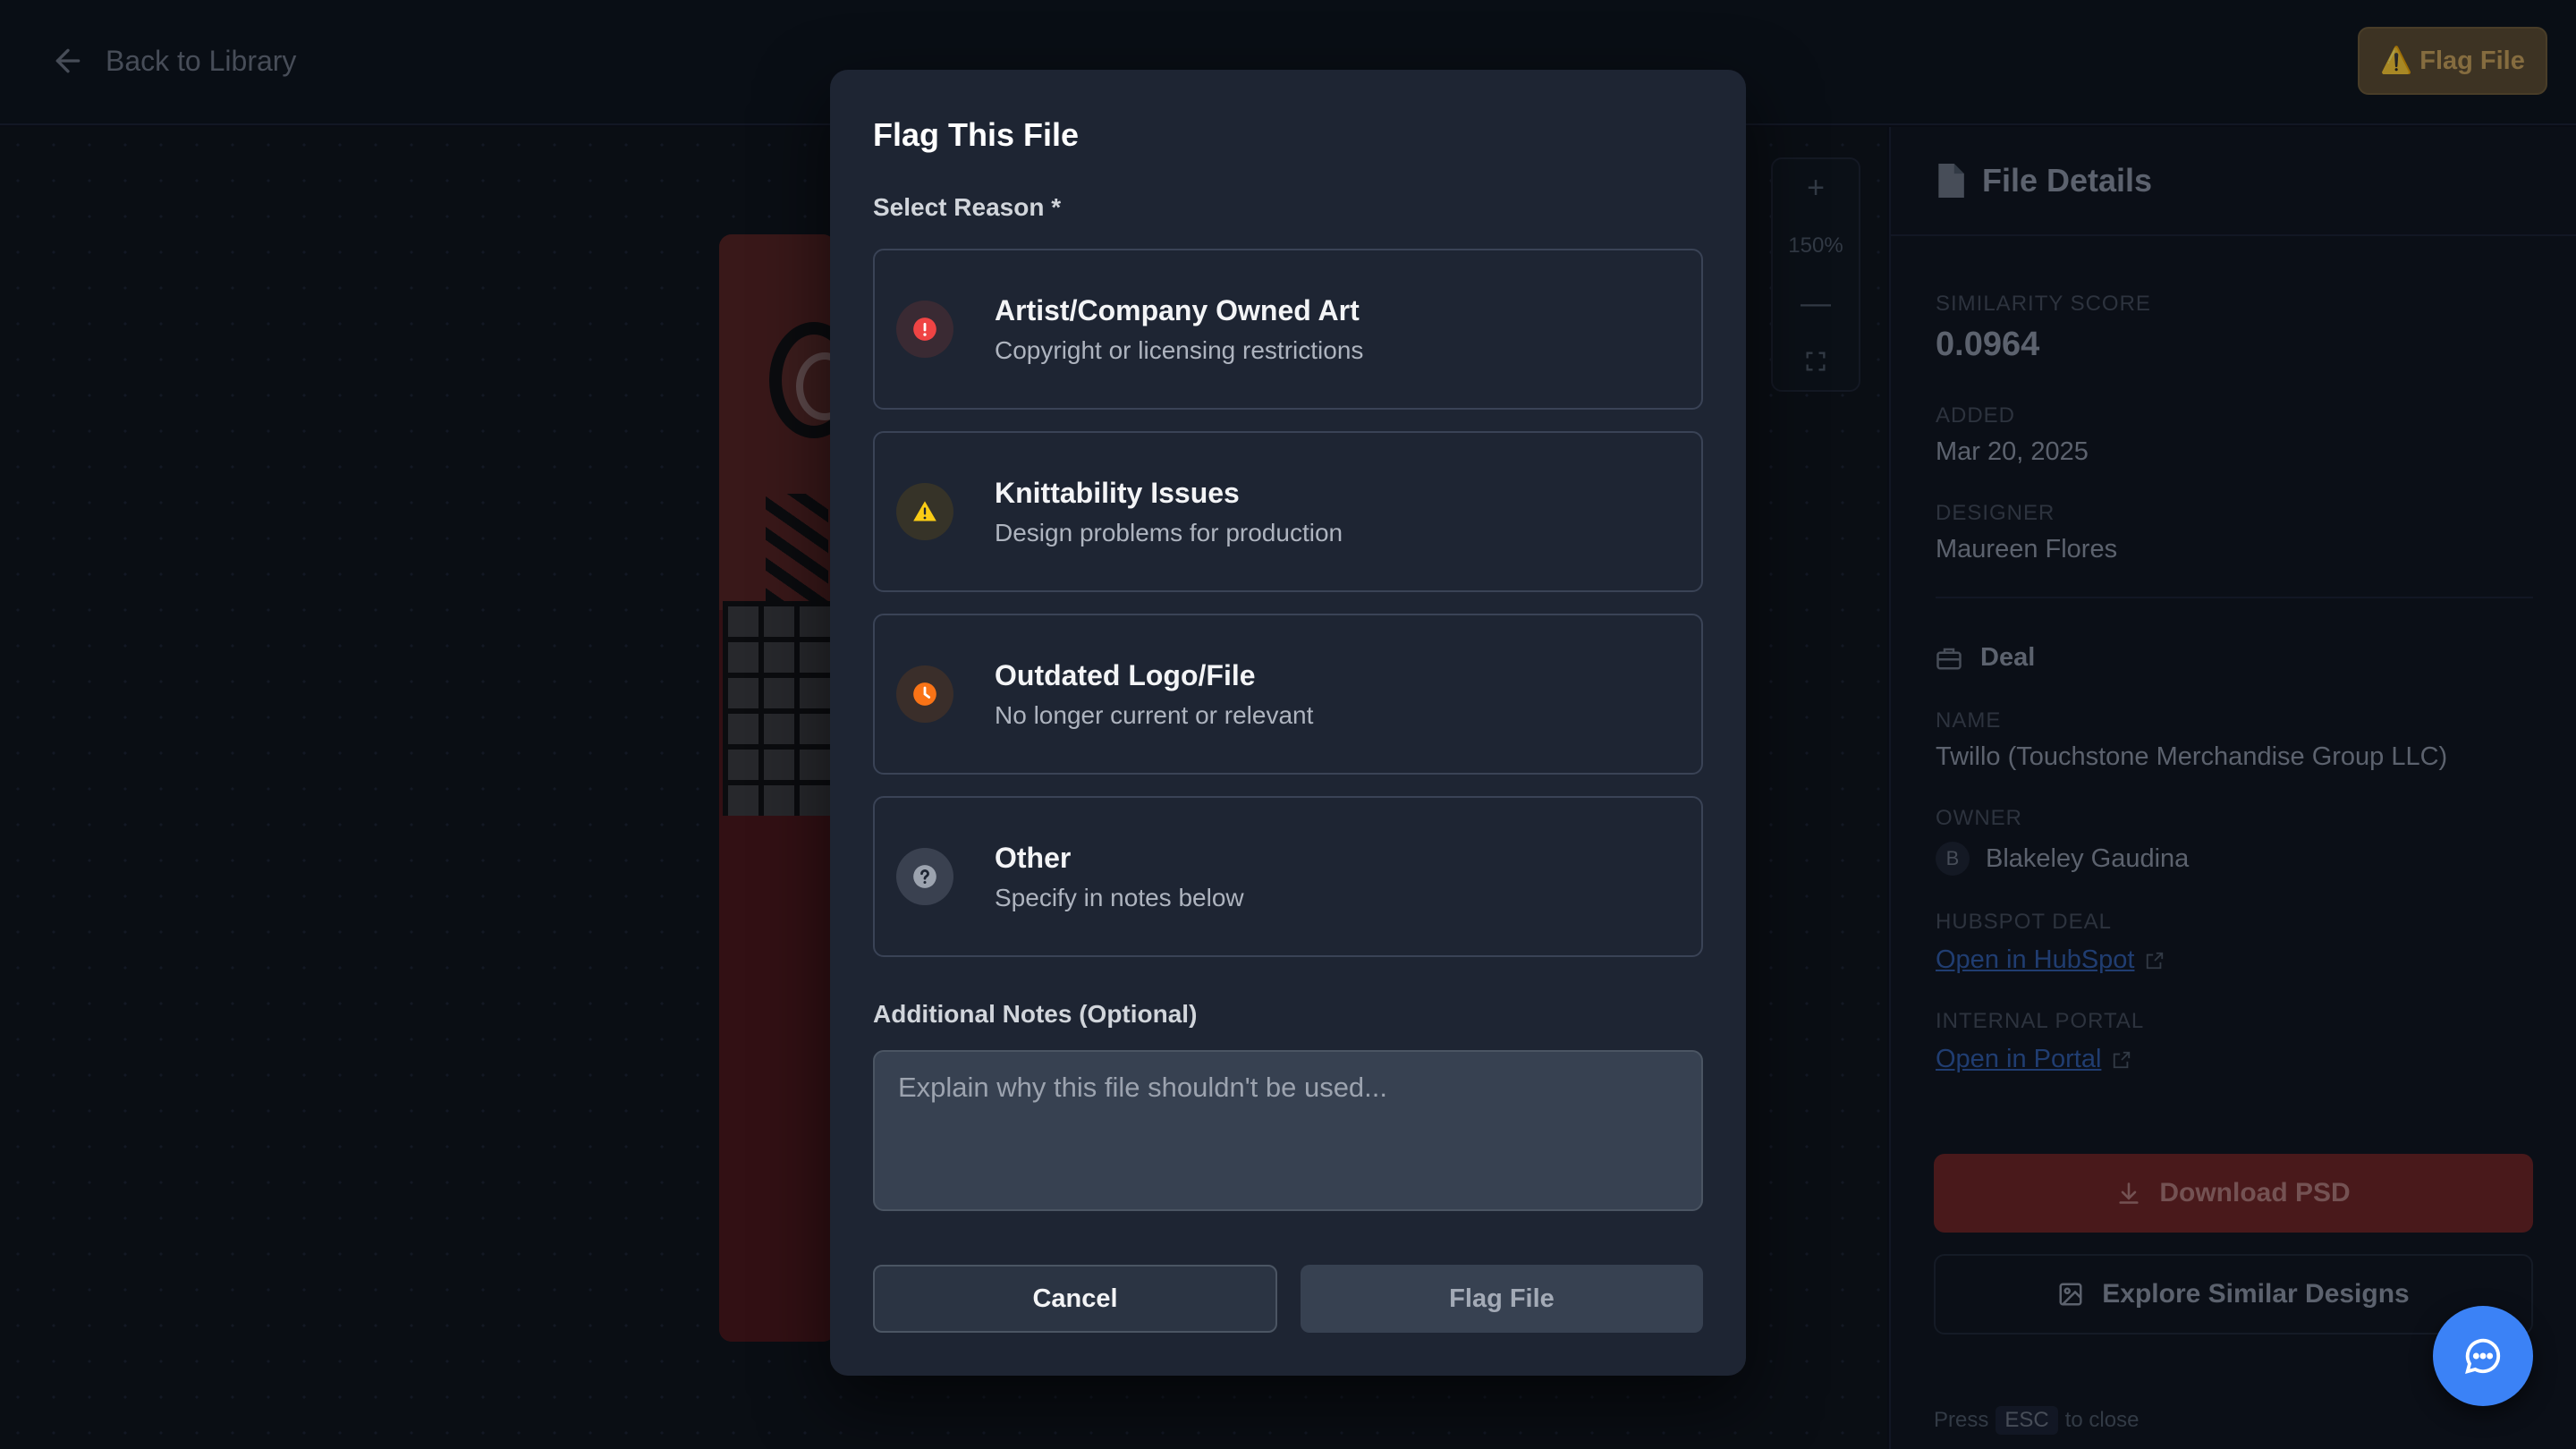 This screenshot has height=1449, width=2576. Describe the element at coordinates (2035, 959) in the screenshot. I see `hubspot-link-text: Open in HubSpot` at that location.